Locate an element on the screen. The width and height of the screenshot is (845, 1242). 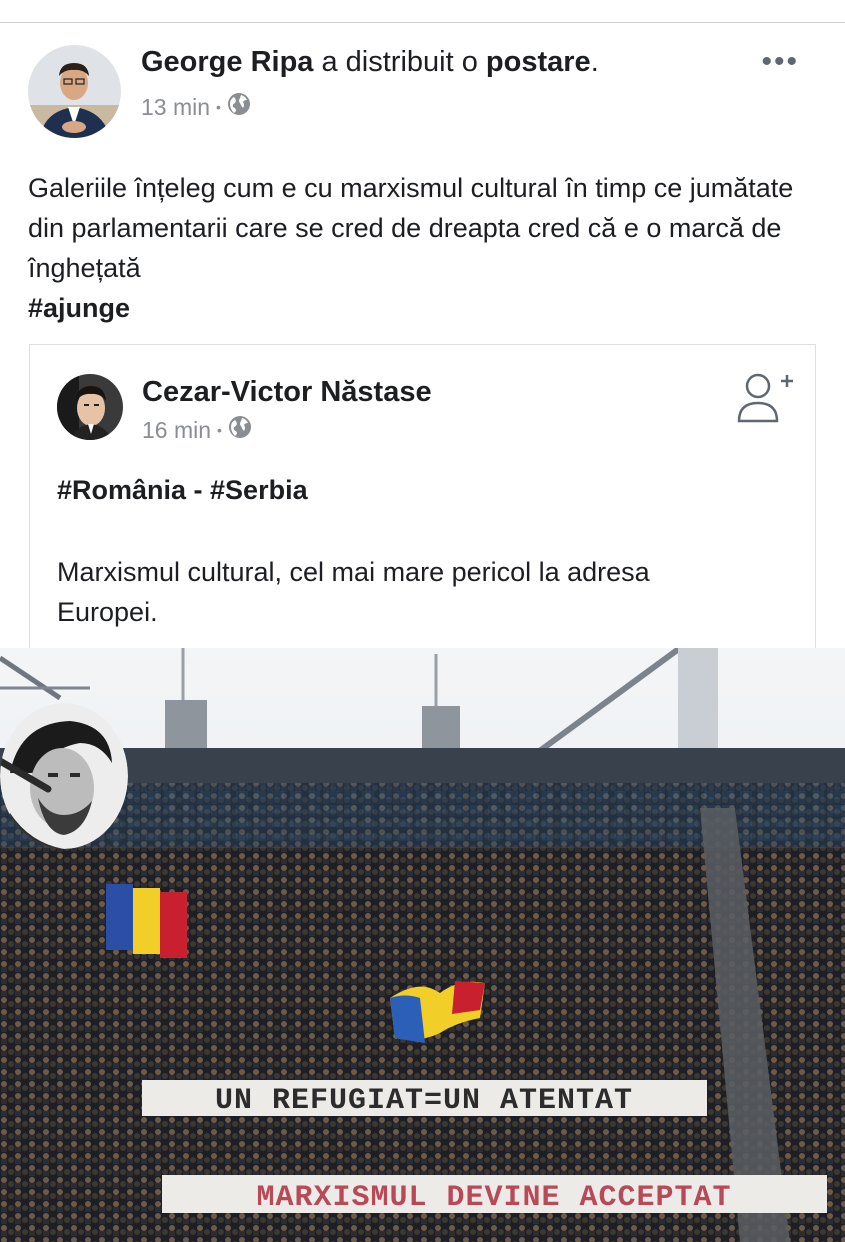
shared-author-name: Cezar-Victor Năstase is located at coordinates (287, 392).